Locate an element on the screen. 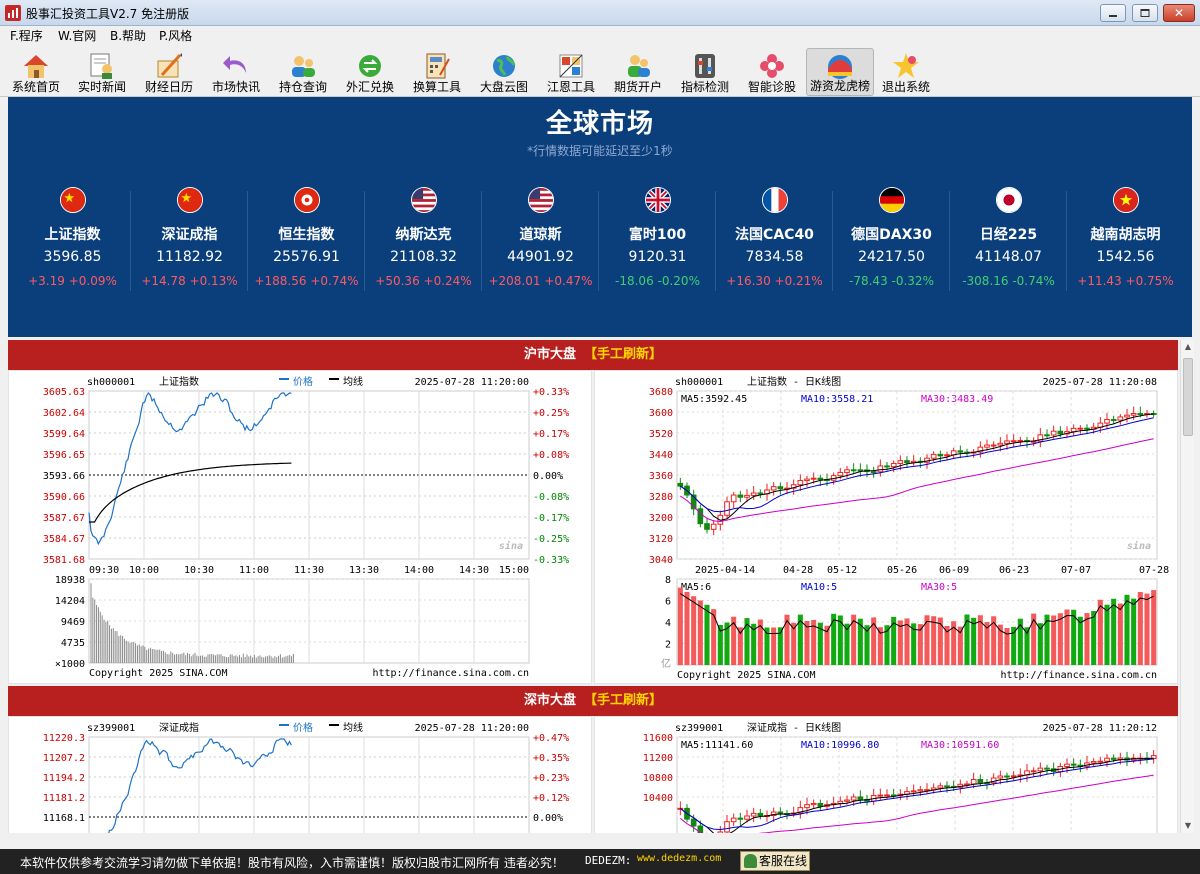 The height and width of the screenshot is (874, 1200). market-tile: 道琼斯 44901.92 +208.01 +0.47% is located at coordinates (540, 247).